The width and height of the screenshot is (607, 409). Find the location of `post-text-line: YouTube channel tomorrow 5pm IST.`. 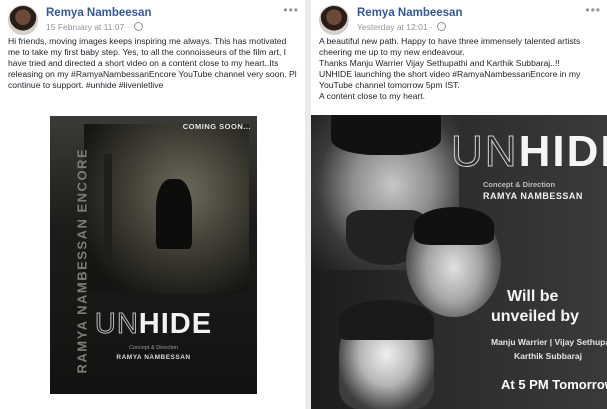

post-text-line: YouTube channel tomorrow 5pm IST. is located at coordinates (389, 85).